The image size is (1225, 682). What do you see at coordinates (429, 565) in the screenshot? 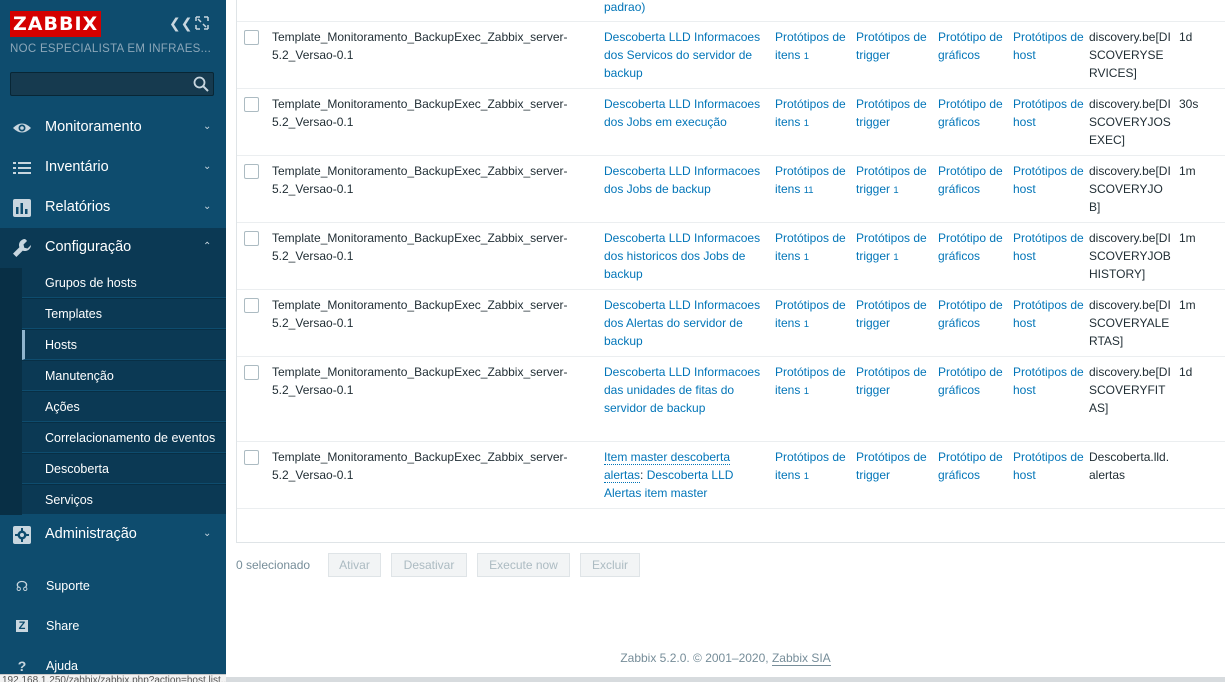
I see `disable-button: Desativar` at bounding box center [429, 565].